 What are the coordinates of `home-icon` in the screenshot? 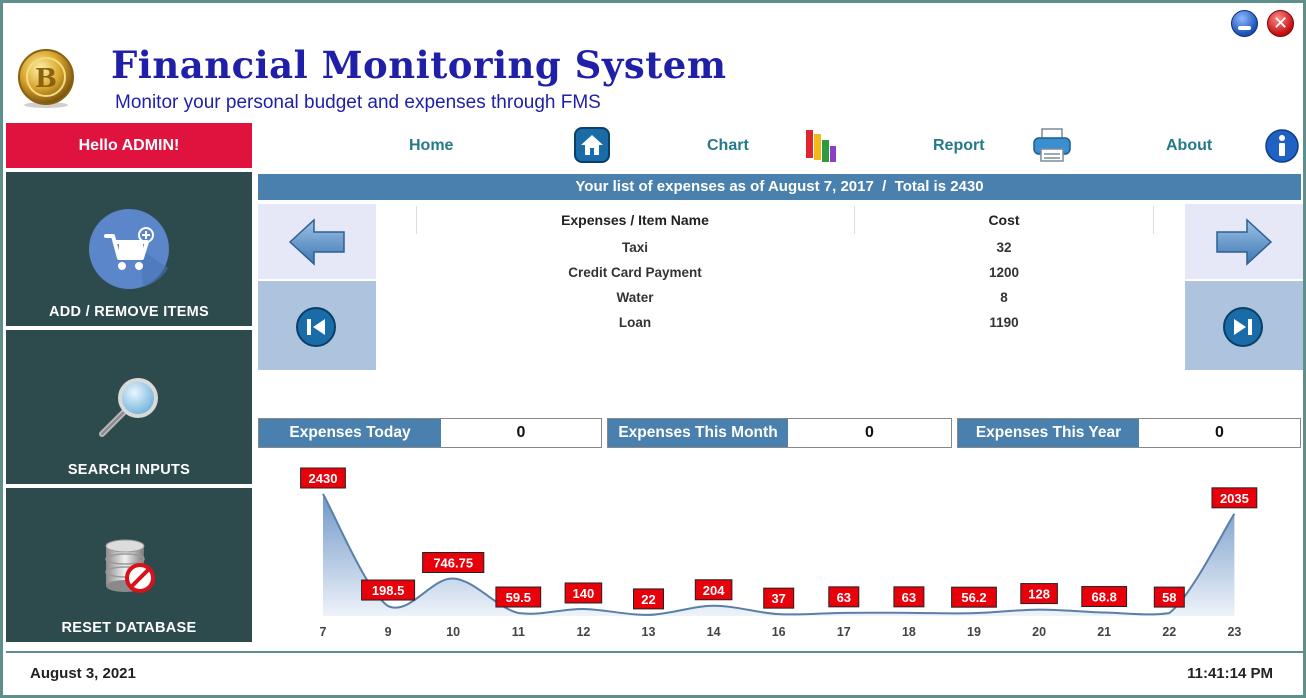 It's located at (592, 145).